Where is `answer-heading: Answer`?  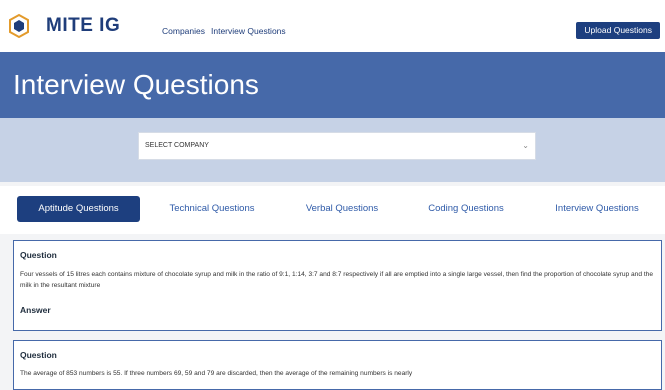
answer-heading: Answer is located at coordinates (35, 310).